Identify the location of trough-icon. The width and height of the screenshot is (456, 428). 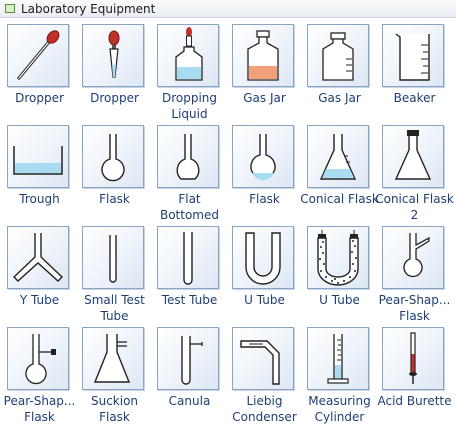
(38, 160).